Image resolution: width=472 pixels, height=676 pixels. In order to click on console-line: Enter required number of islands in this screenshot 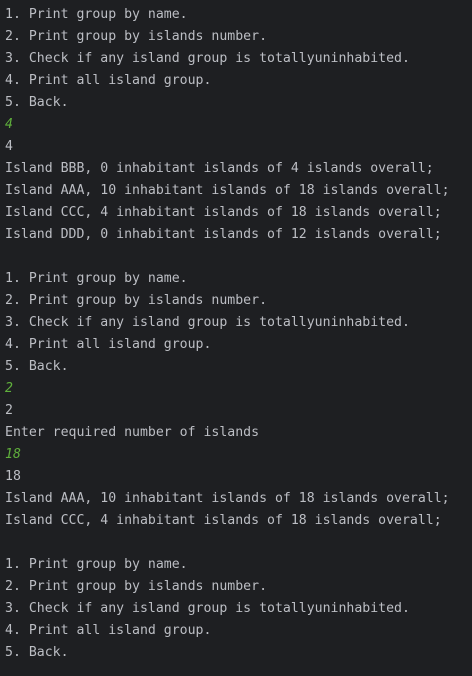, I will do `click(132, 432)`.